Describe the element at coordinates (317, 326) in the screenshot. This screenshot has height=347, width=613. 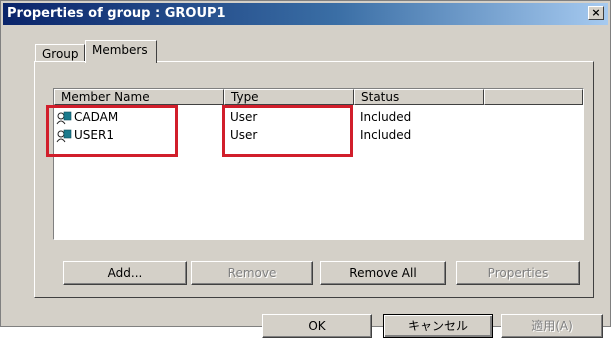
I see `ok-button: OK` at that location.